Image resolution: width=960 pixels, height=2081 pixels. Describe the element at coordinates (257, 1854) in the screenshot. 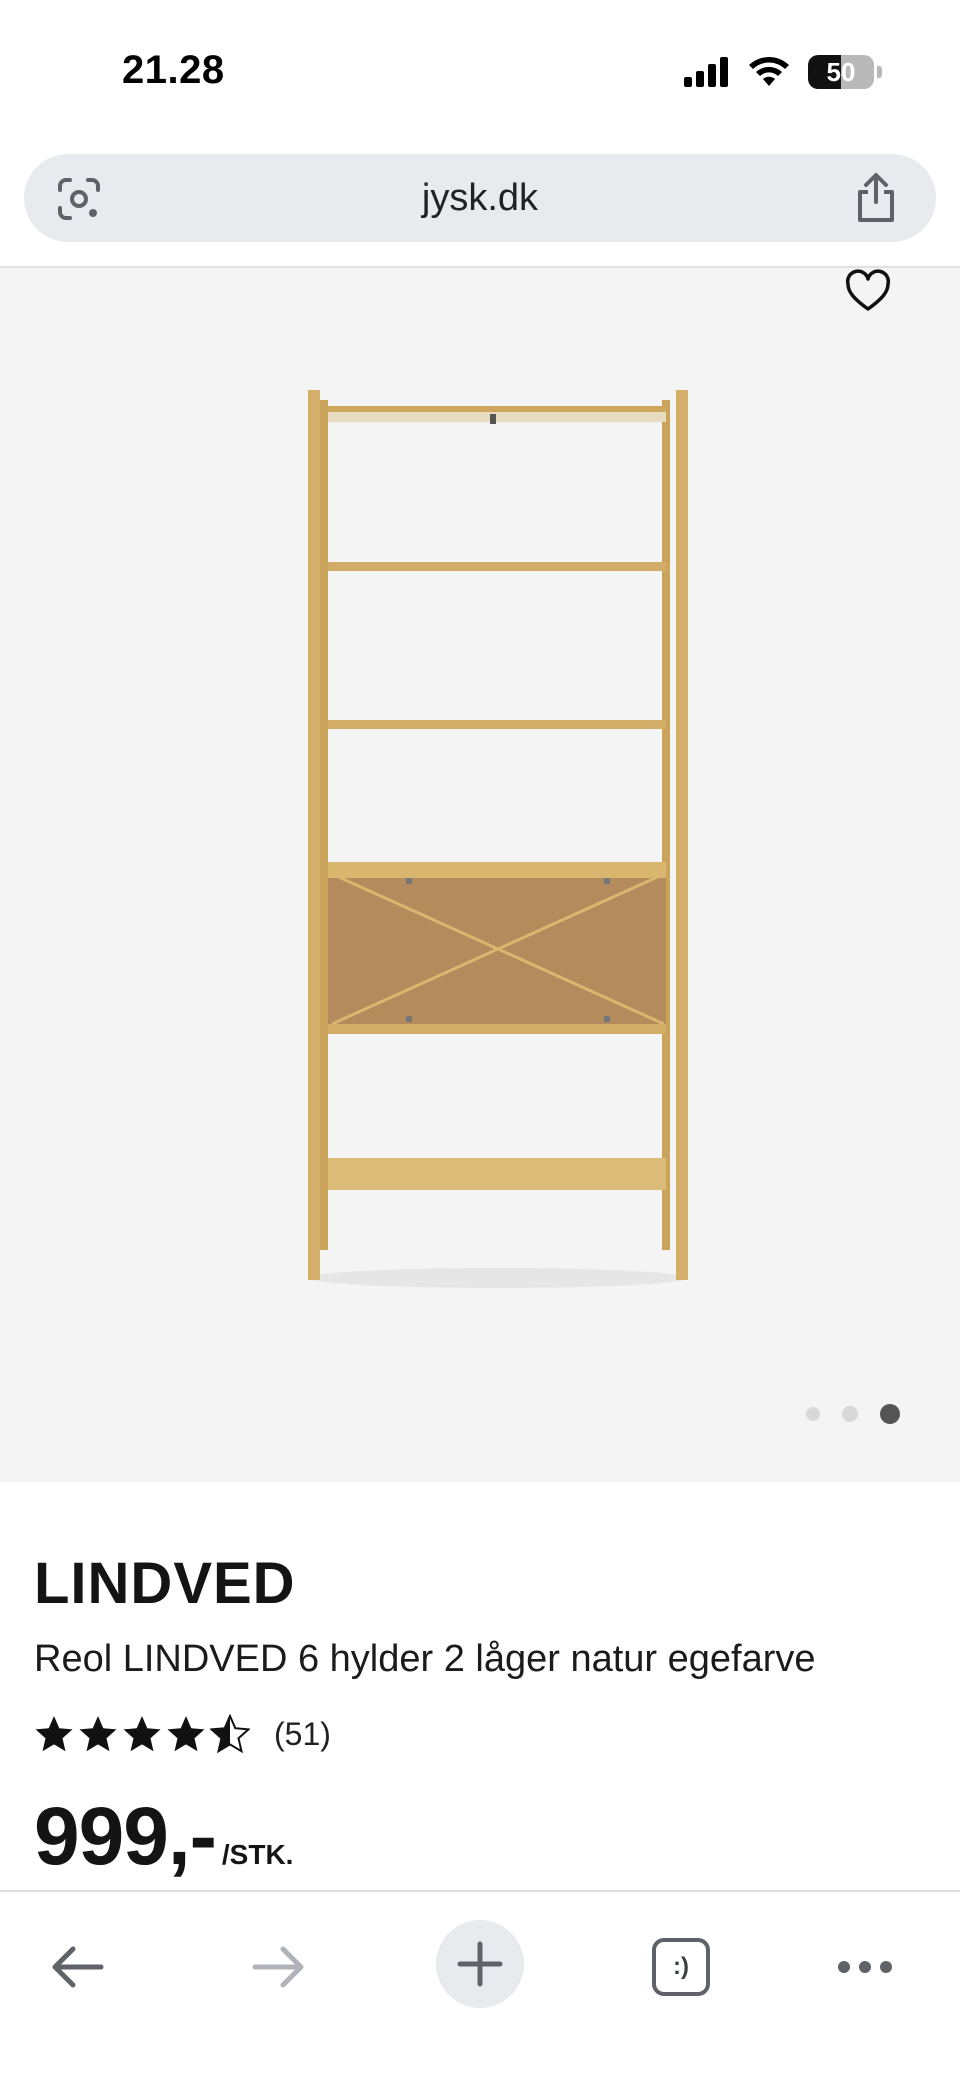

I see `price-unit: /STK.` at that location.